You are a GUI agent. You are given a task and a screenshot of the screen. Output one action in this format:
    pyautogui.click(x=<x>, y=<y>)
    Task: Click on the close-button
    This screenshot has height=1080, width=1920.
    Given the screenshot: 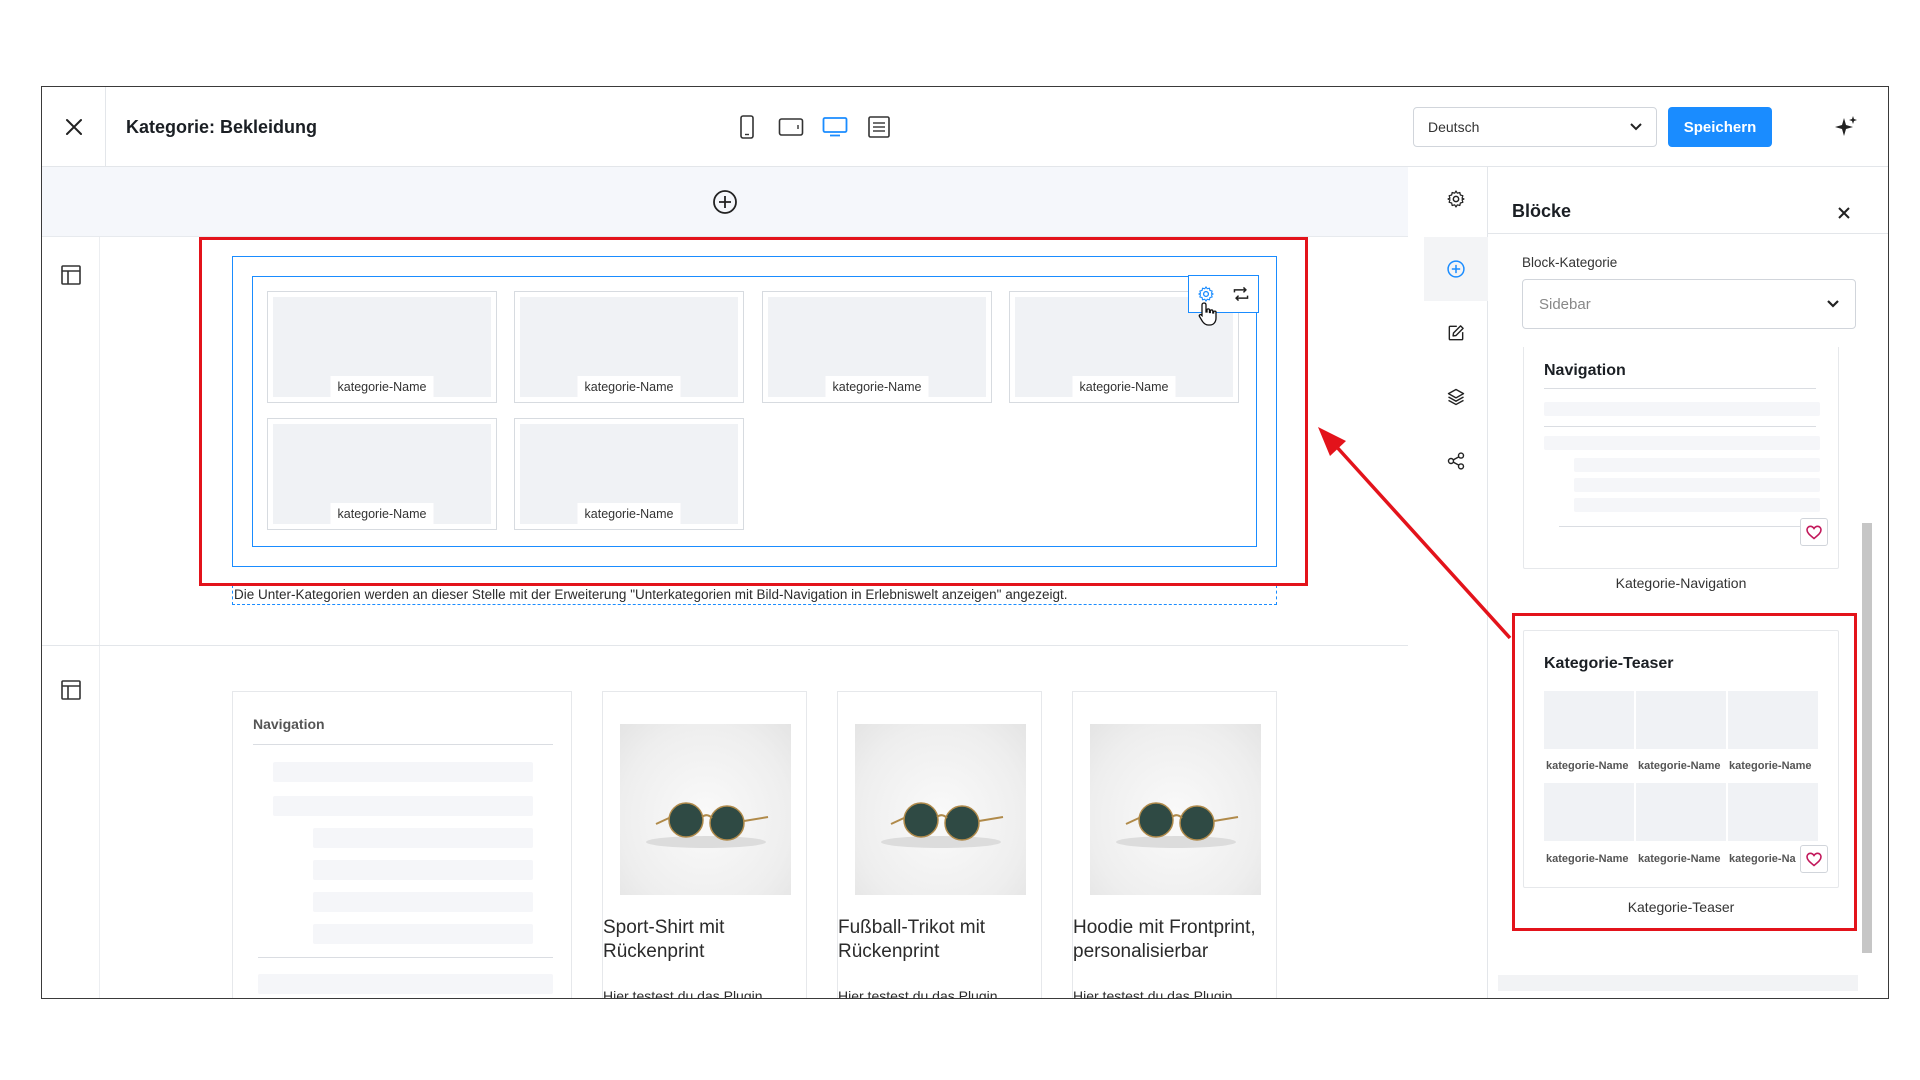 What is the action you would take?
    pyautogui.click(x=74, y=127)
    